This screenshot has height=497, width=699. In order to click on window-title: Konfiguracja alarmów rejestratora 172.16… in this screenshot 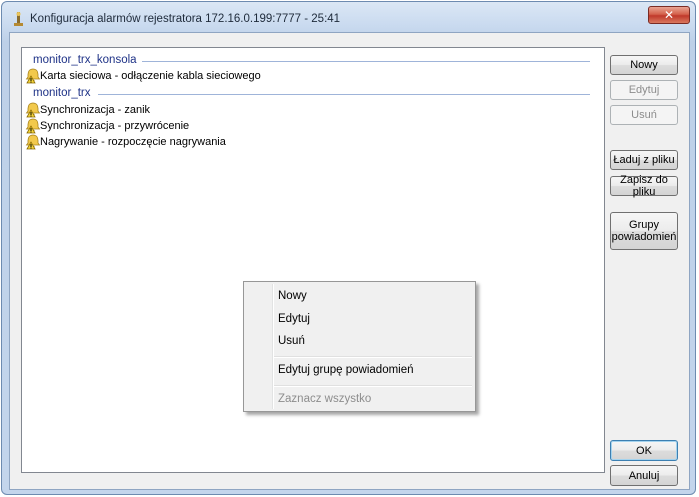, I will do `click(185, 19)`.